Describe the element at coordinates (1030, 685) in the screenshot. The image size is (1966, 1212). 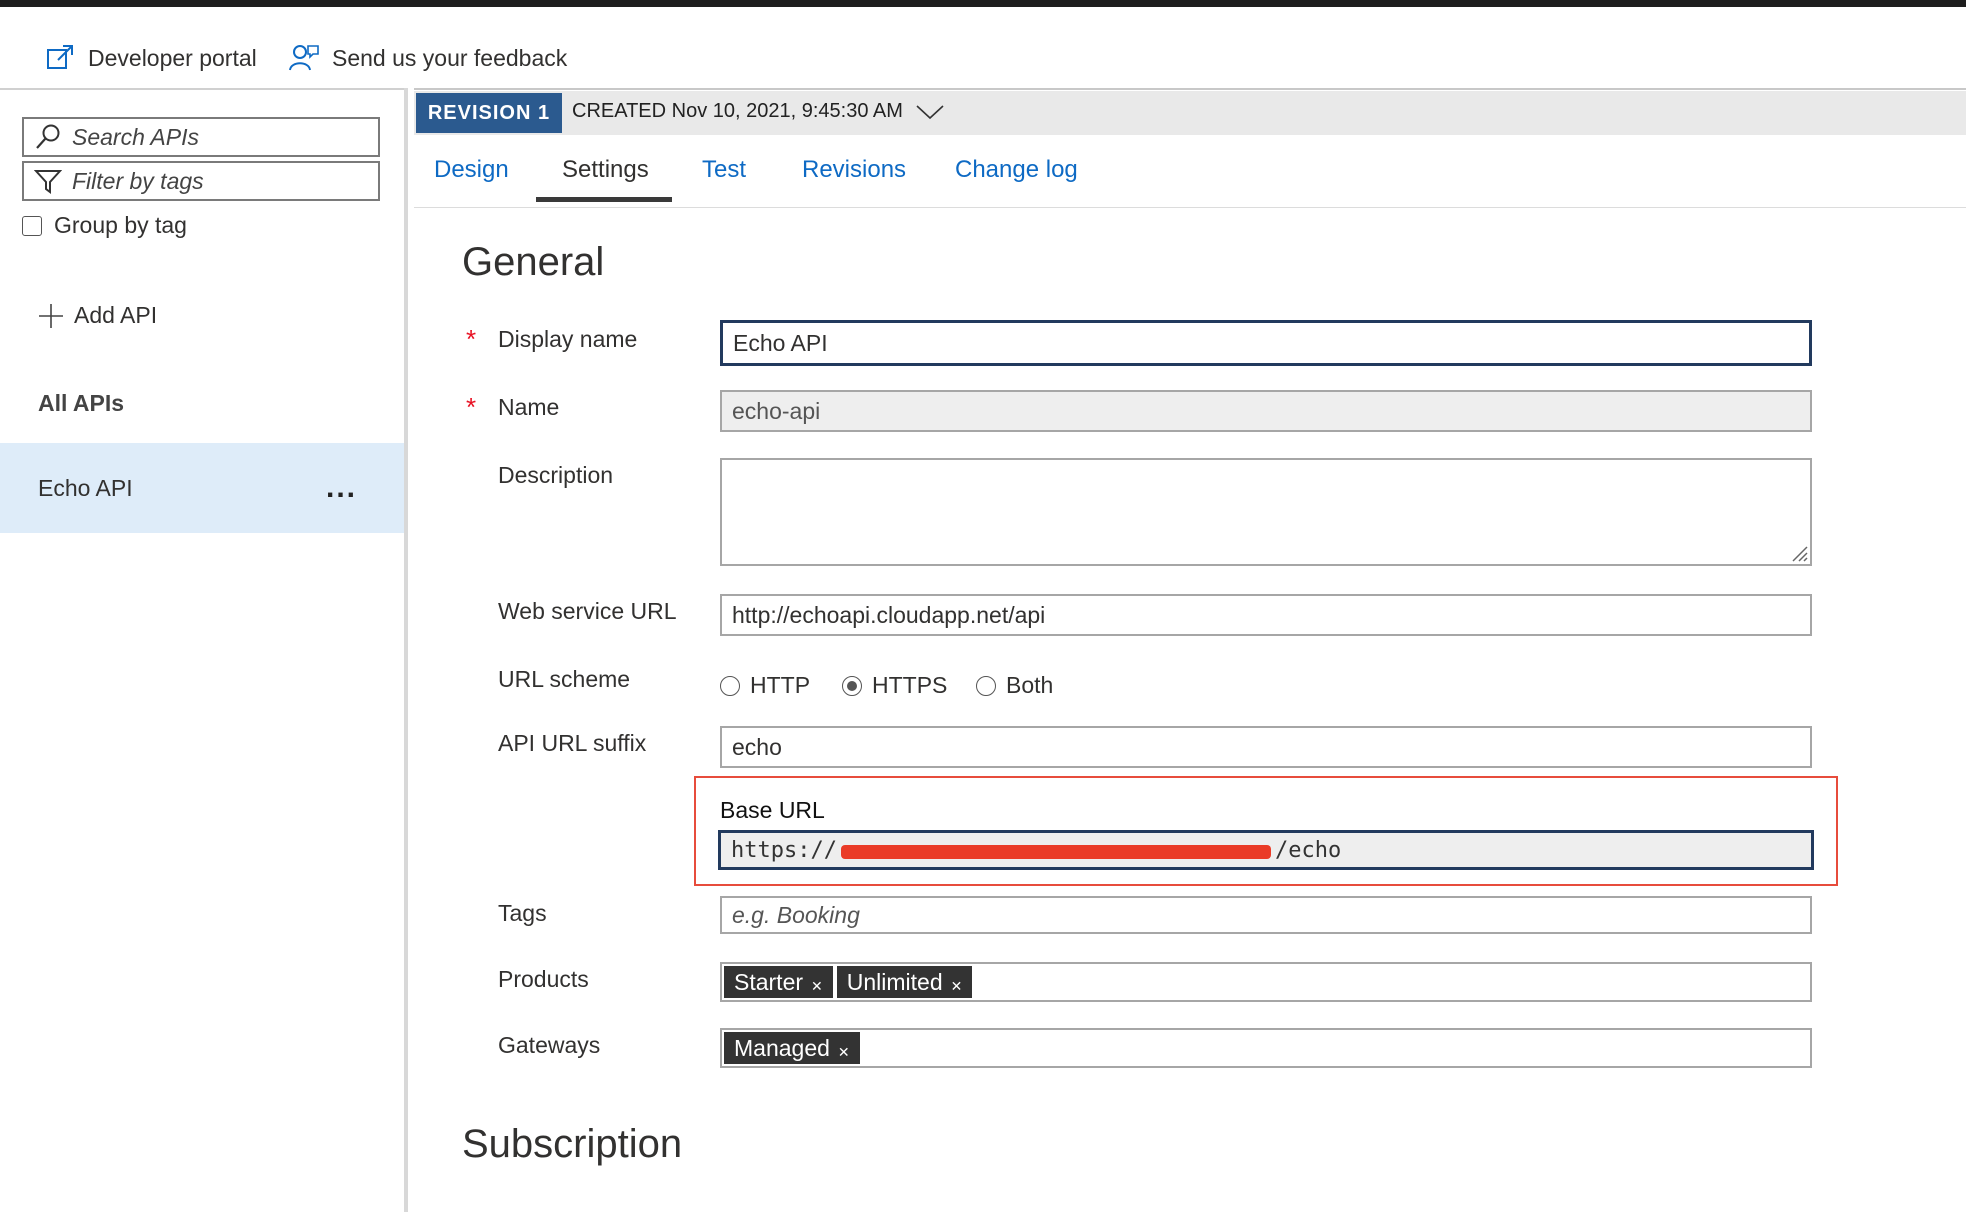
I see `radio-both-label: Both` at that location.